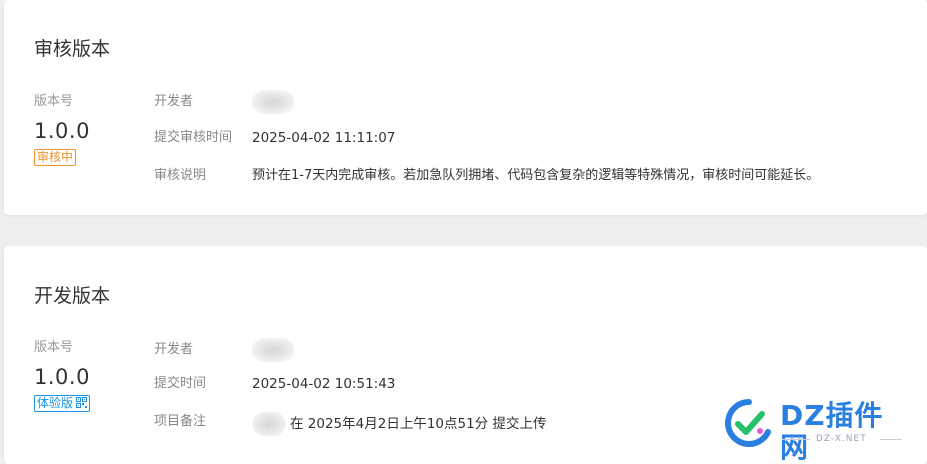 This screenshot has height=464, width=927. What do you see at coordinates (180, 421) in the screenshot?
I see `dev-remark-label: 项目备注` at bounding box center [180, 421].